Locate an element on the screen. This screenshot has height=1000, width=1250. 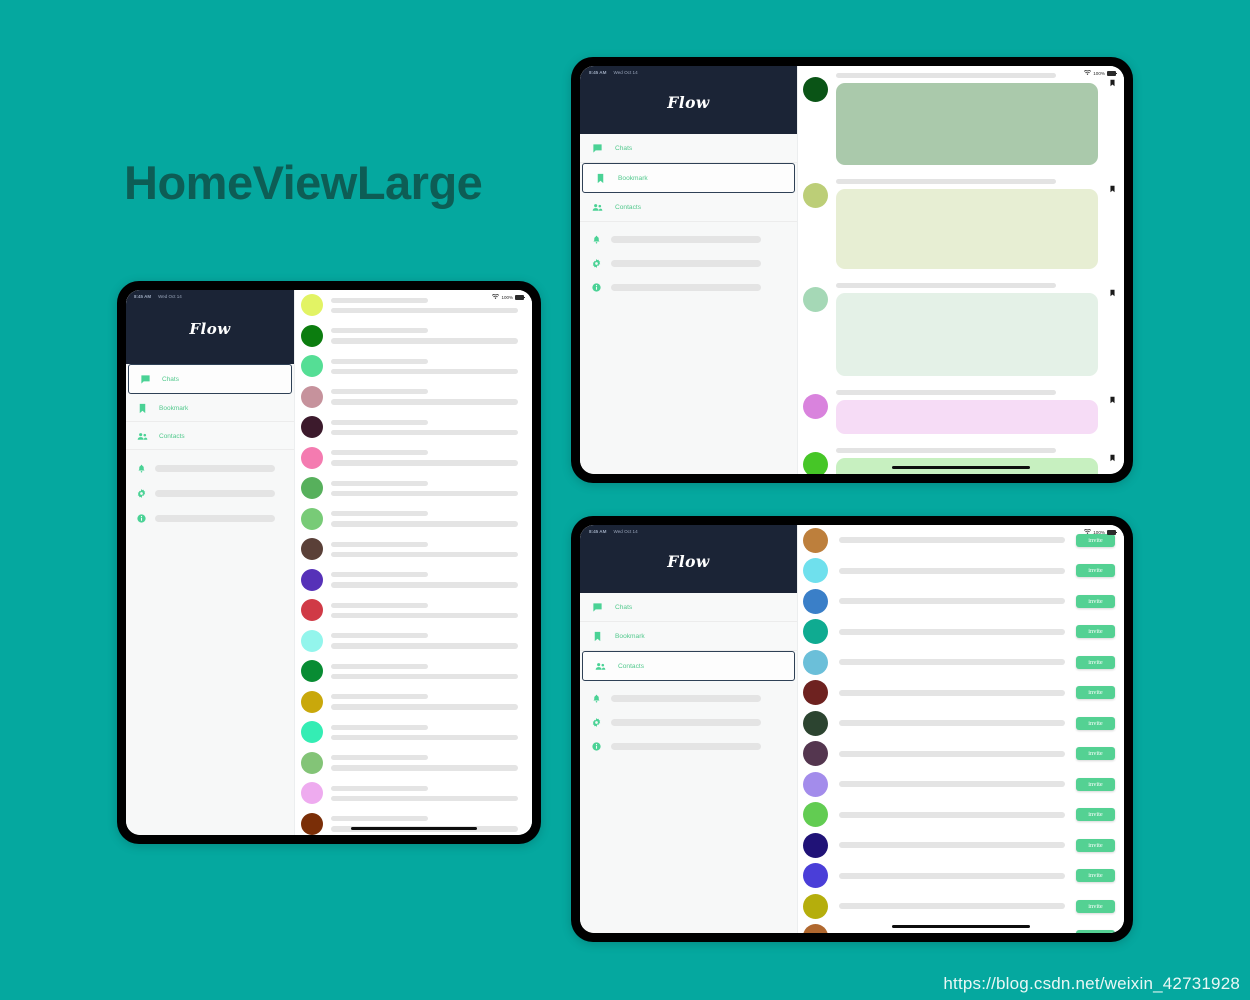
sidebar-item-bookmark-label: Bookmark is located at coordinates (633, 178).